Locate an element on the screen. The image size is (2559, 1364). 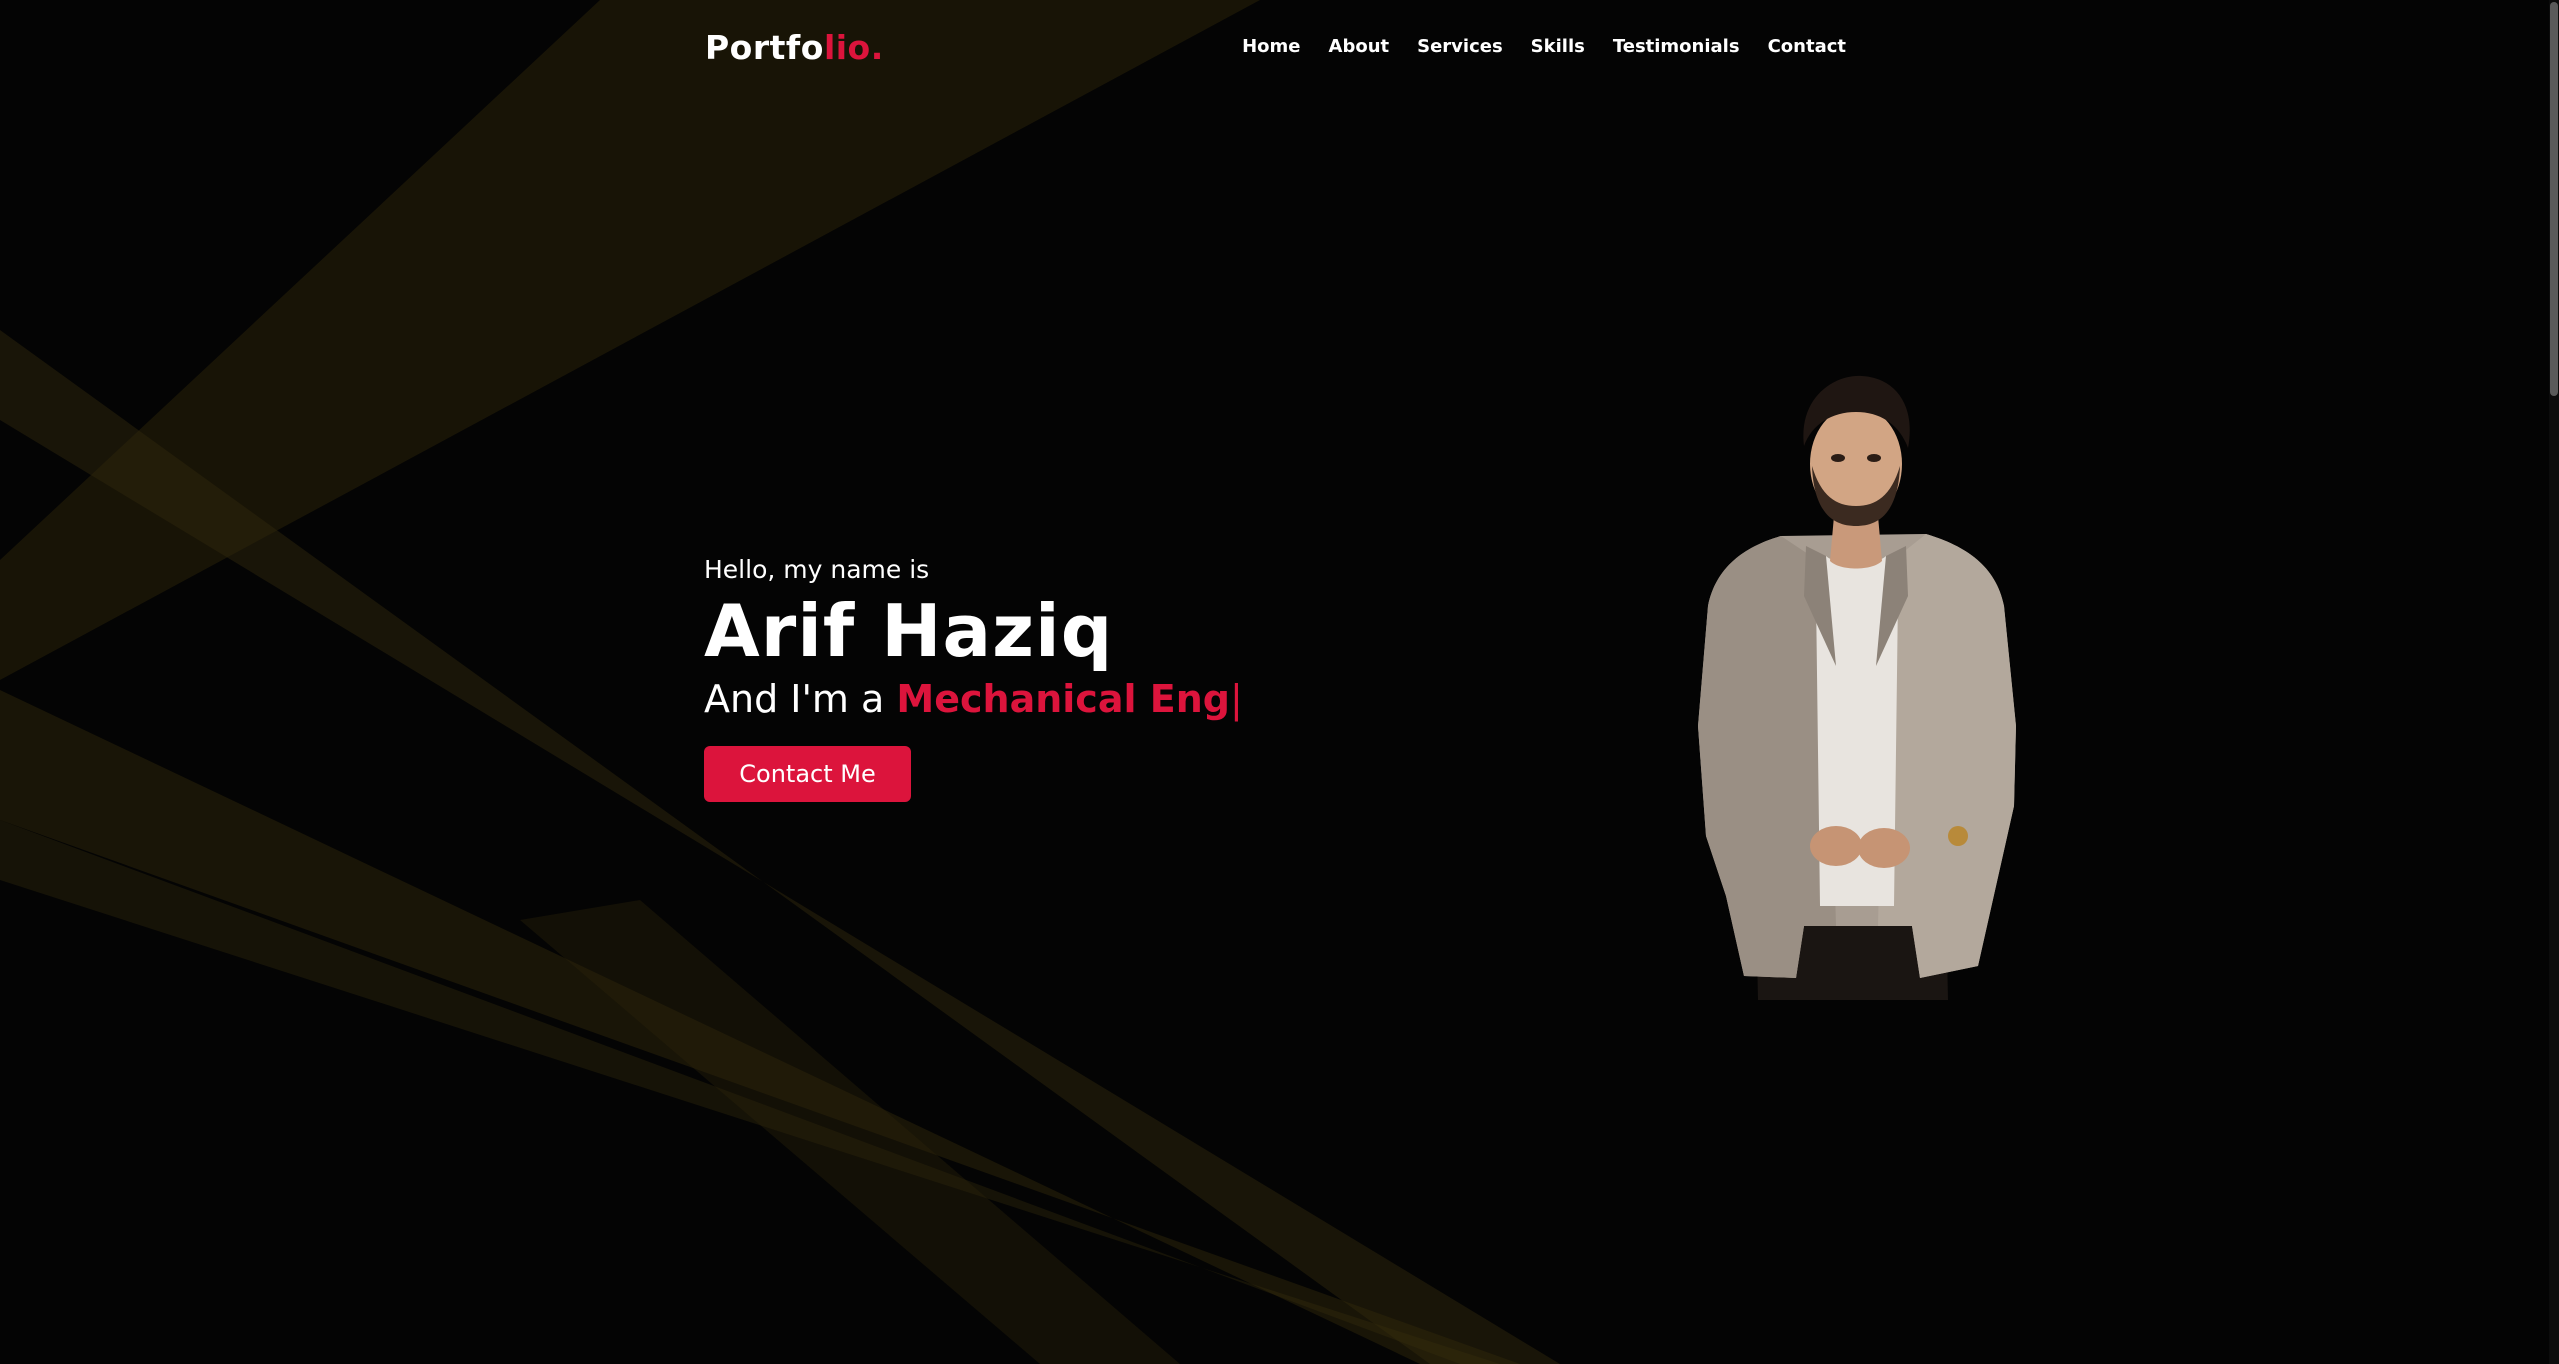
typing-cursor: | is located at coordinates (1236, 699).